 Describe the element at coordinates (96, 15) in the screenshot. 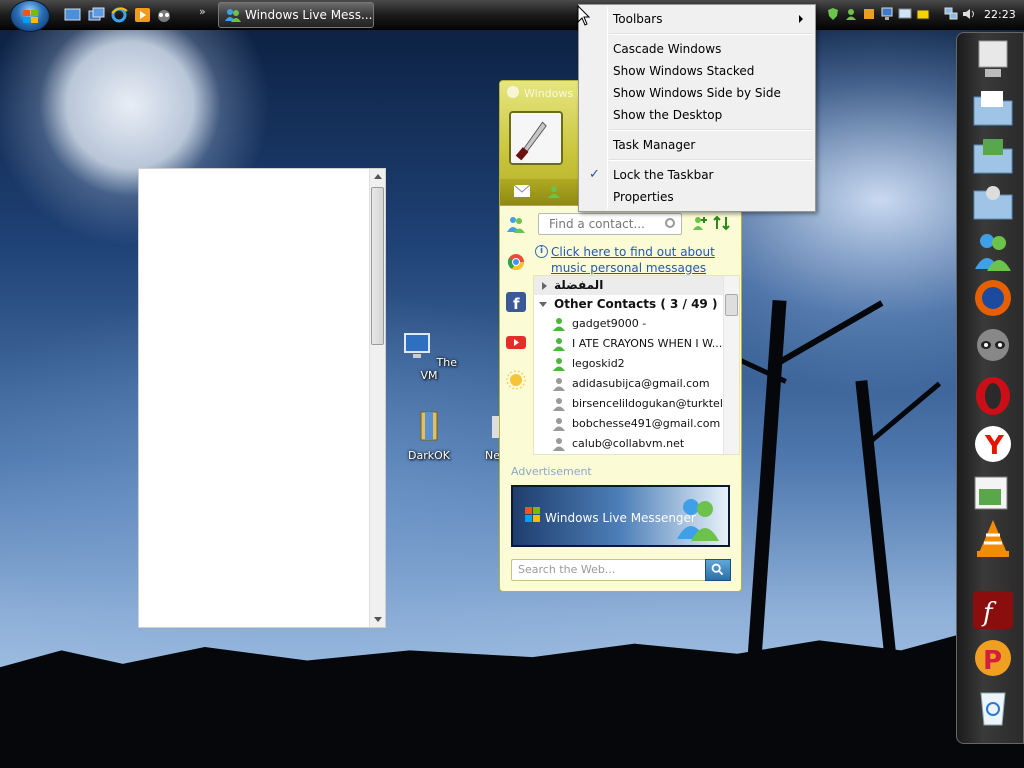

I see `switch-windows-icon` at that location.